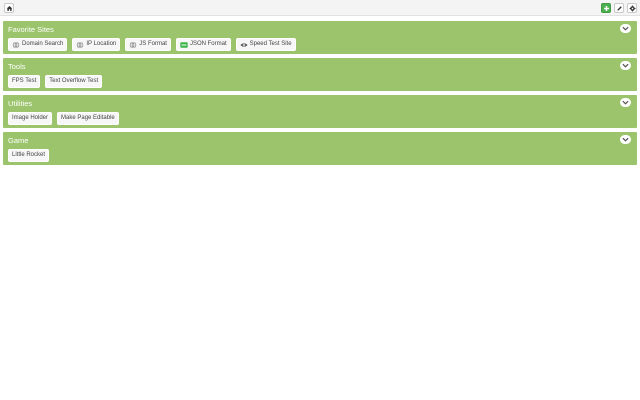 Image resolution: width=640 pixels, height=400 pixels. Describe the element at coordinates (320, 74) in the screenshot. I see `section-tools: Tools FPS Test Text Overflow Test` at that location.